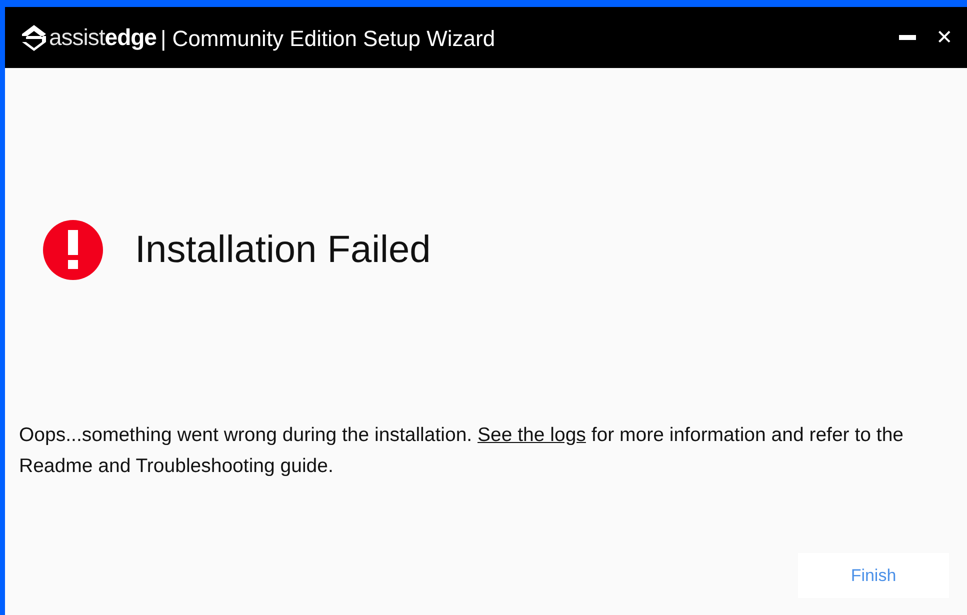 This screenshot has width=967, height=615. I want to click on logo-icon, so click(34, 38).